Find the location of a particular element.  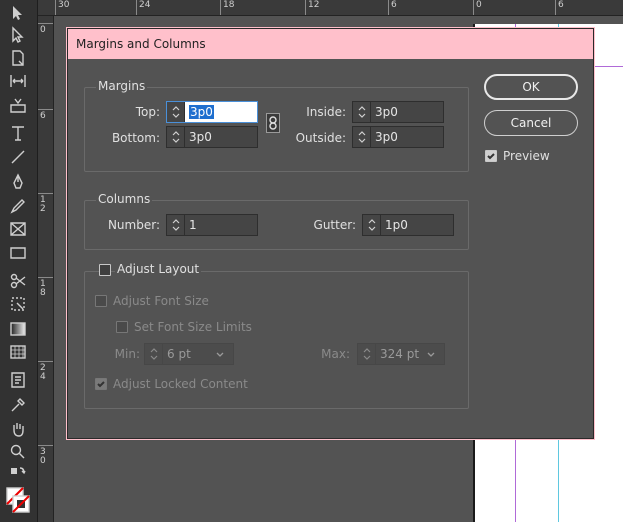

adjust-locked-content-checkbox is located at coordinates (101, 384).